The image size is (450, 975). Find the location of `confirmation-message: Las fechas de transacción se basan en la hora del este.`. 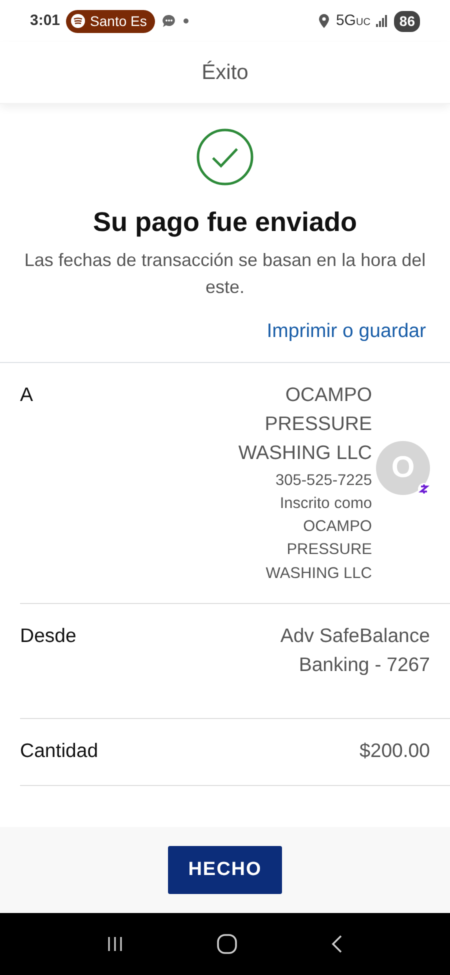

confirmation-message: Las fechas de transacción se basan en la hora del este. is located at coordinates (225, 273).